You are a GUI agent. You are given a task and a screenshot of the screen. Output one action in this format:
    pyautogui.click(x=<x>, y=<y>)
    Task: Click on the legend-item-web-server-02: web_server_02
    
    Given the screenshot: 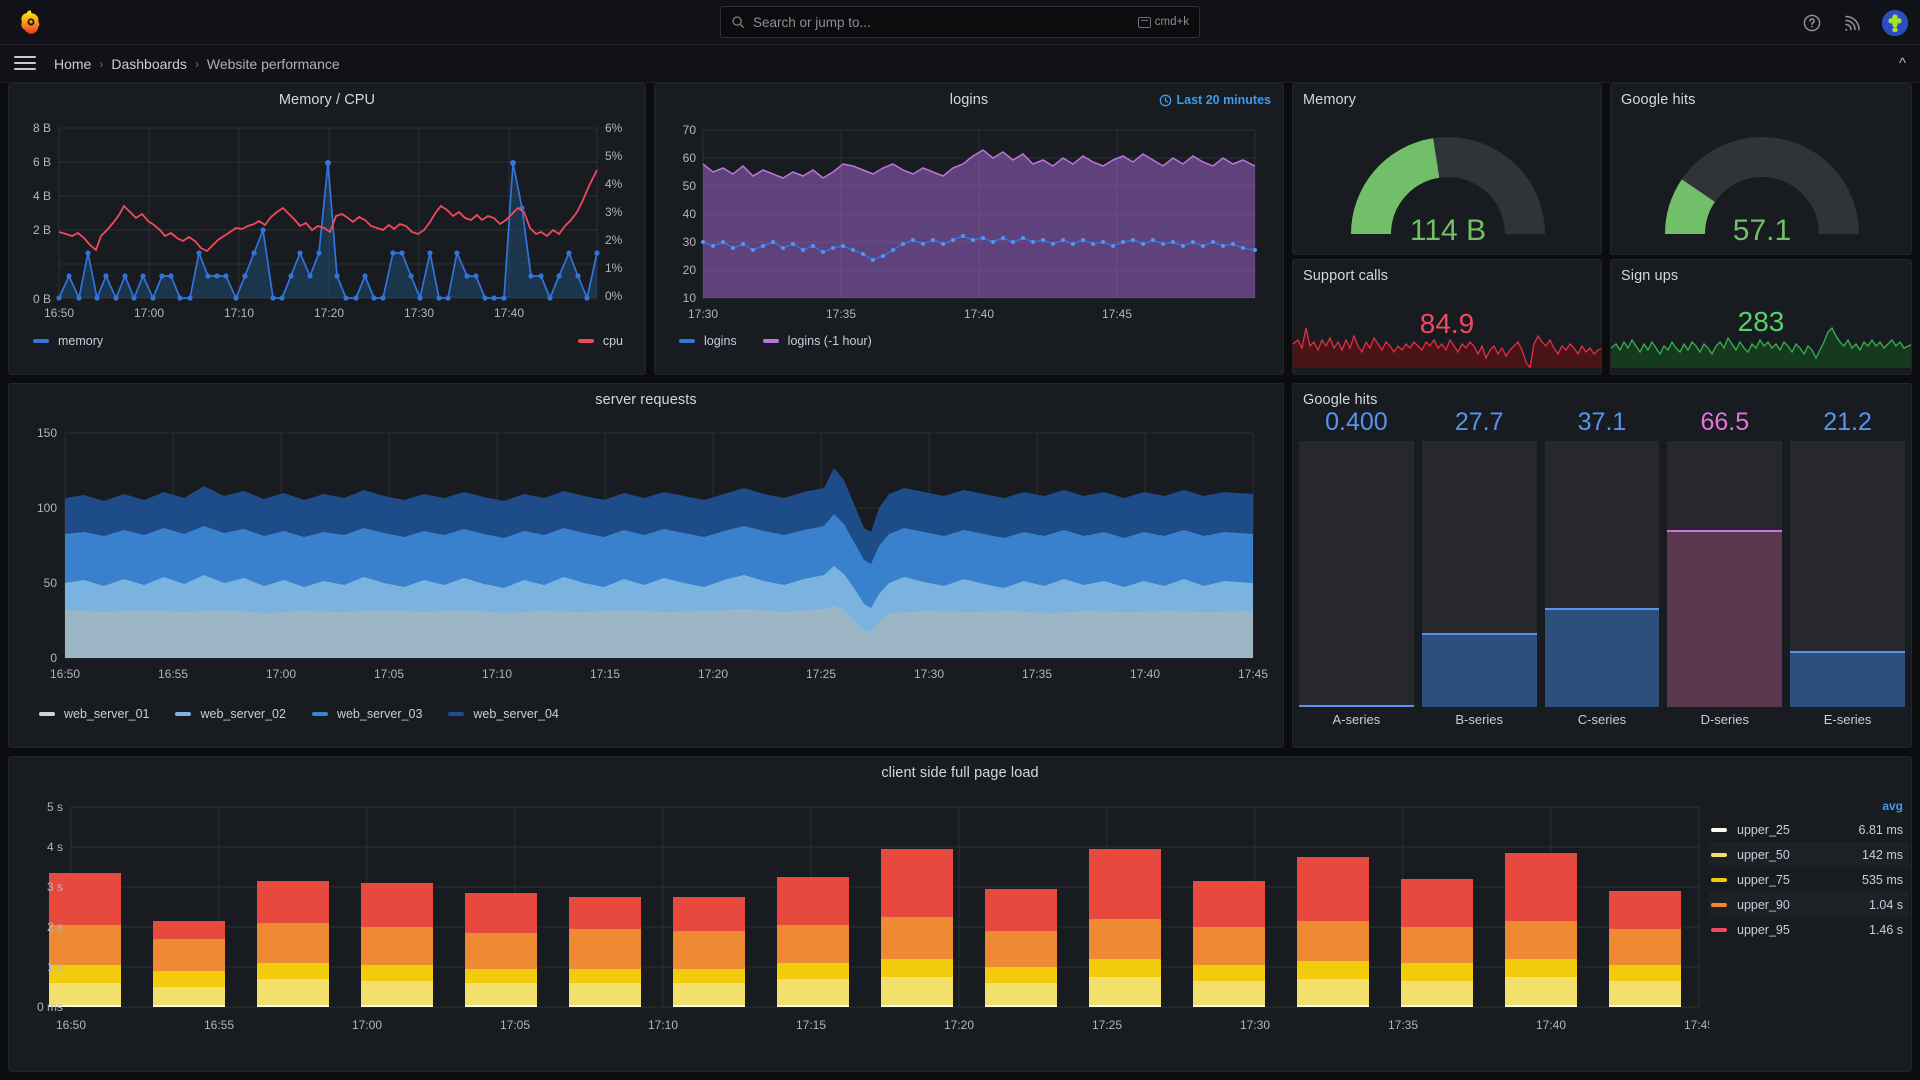 What is the action you would take?
    pyautogui.click(x=230, y=714)
    